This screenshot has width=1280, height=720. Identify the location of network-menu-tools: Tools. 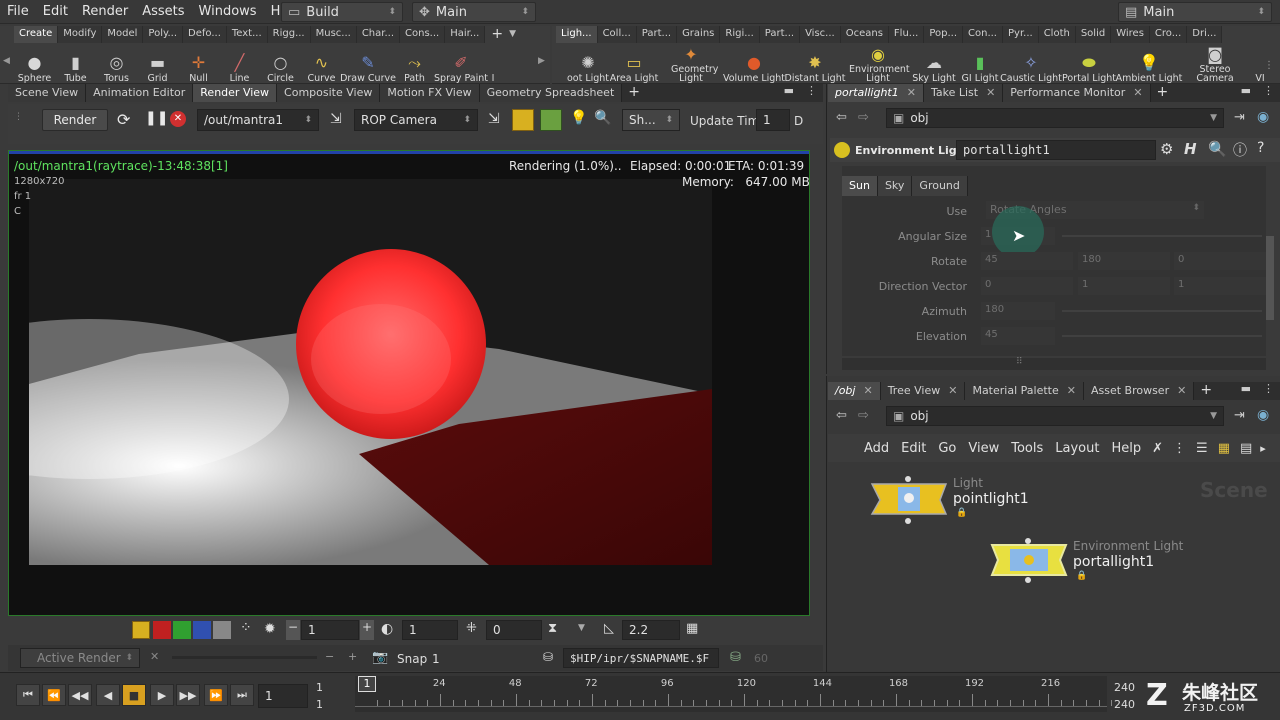
(1027, 448).